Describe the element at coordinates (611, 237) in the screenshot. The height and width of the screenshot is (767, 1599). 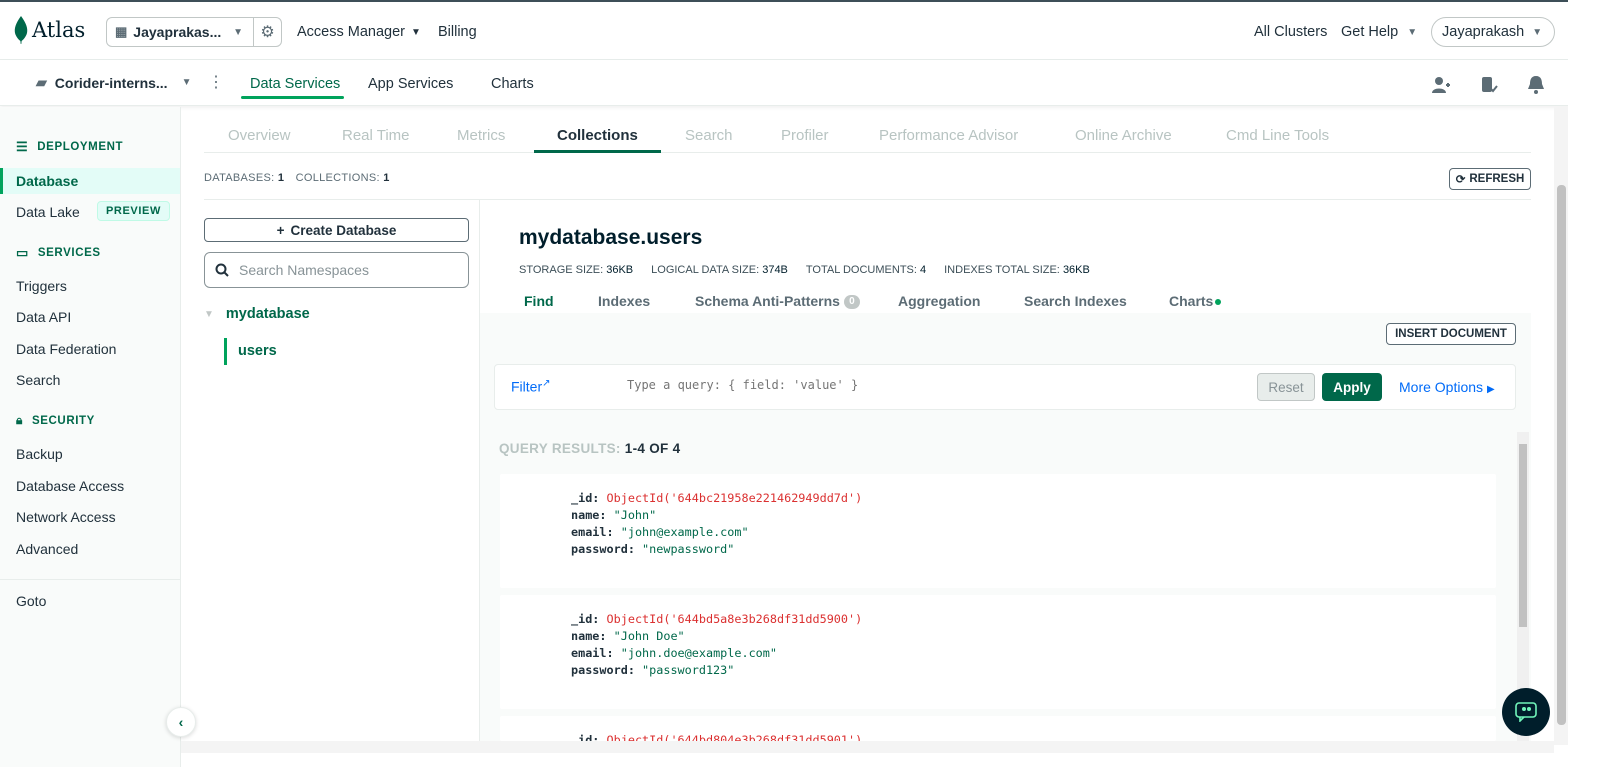
I see `collection-title: mydatabase.users` at that location.